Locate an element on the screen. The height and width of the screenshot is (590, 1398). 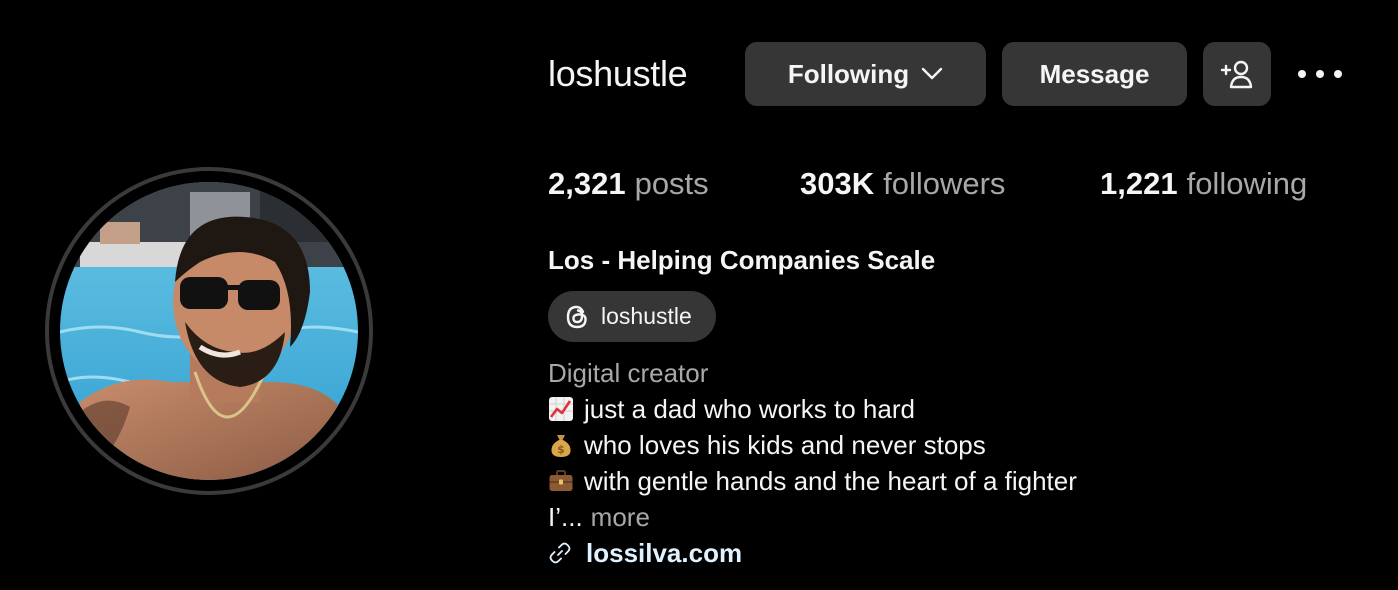
avatar is located at coordinates (209, 331).